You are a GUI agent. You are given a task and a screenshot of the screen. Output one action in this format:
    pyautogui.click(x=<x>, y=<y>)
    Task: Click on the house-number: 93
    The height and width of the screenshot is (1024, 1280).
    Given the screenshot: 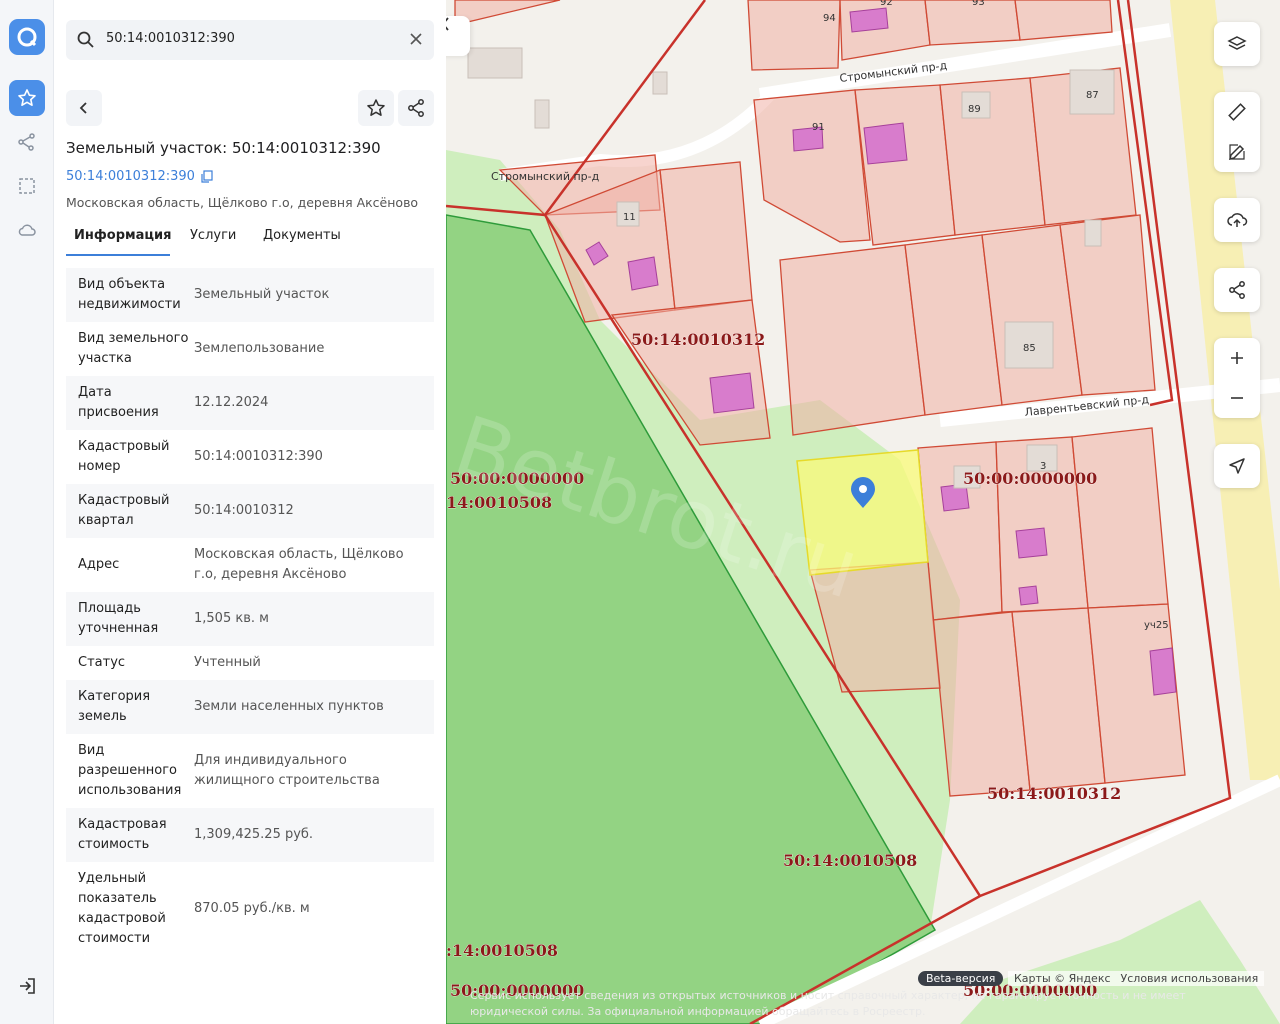 What is the action you would take?
    pyautogui.click(x=978, y=4)
    